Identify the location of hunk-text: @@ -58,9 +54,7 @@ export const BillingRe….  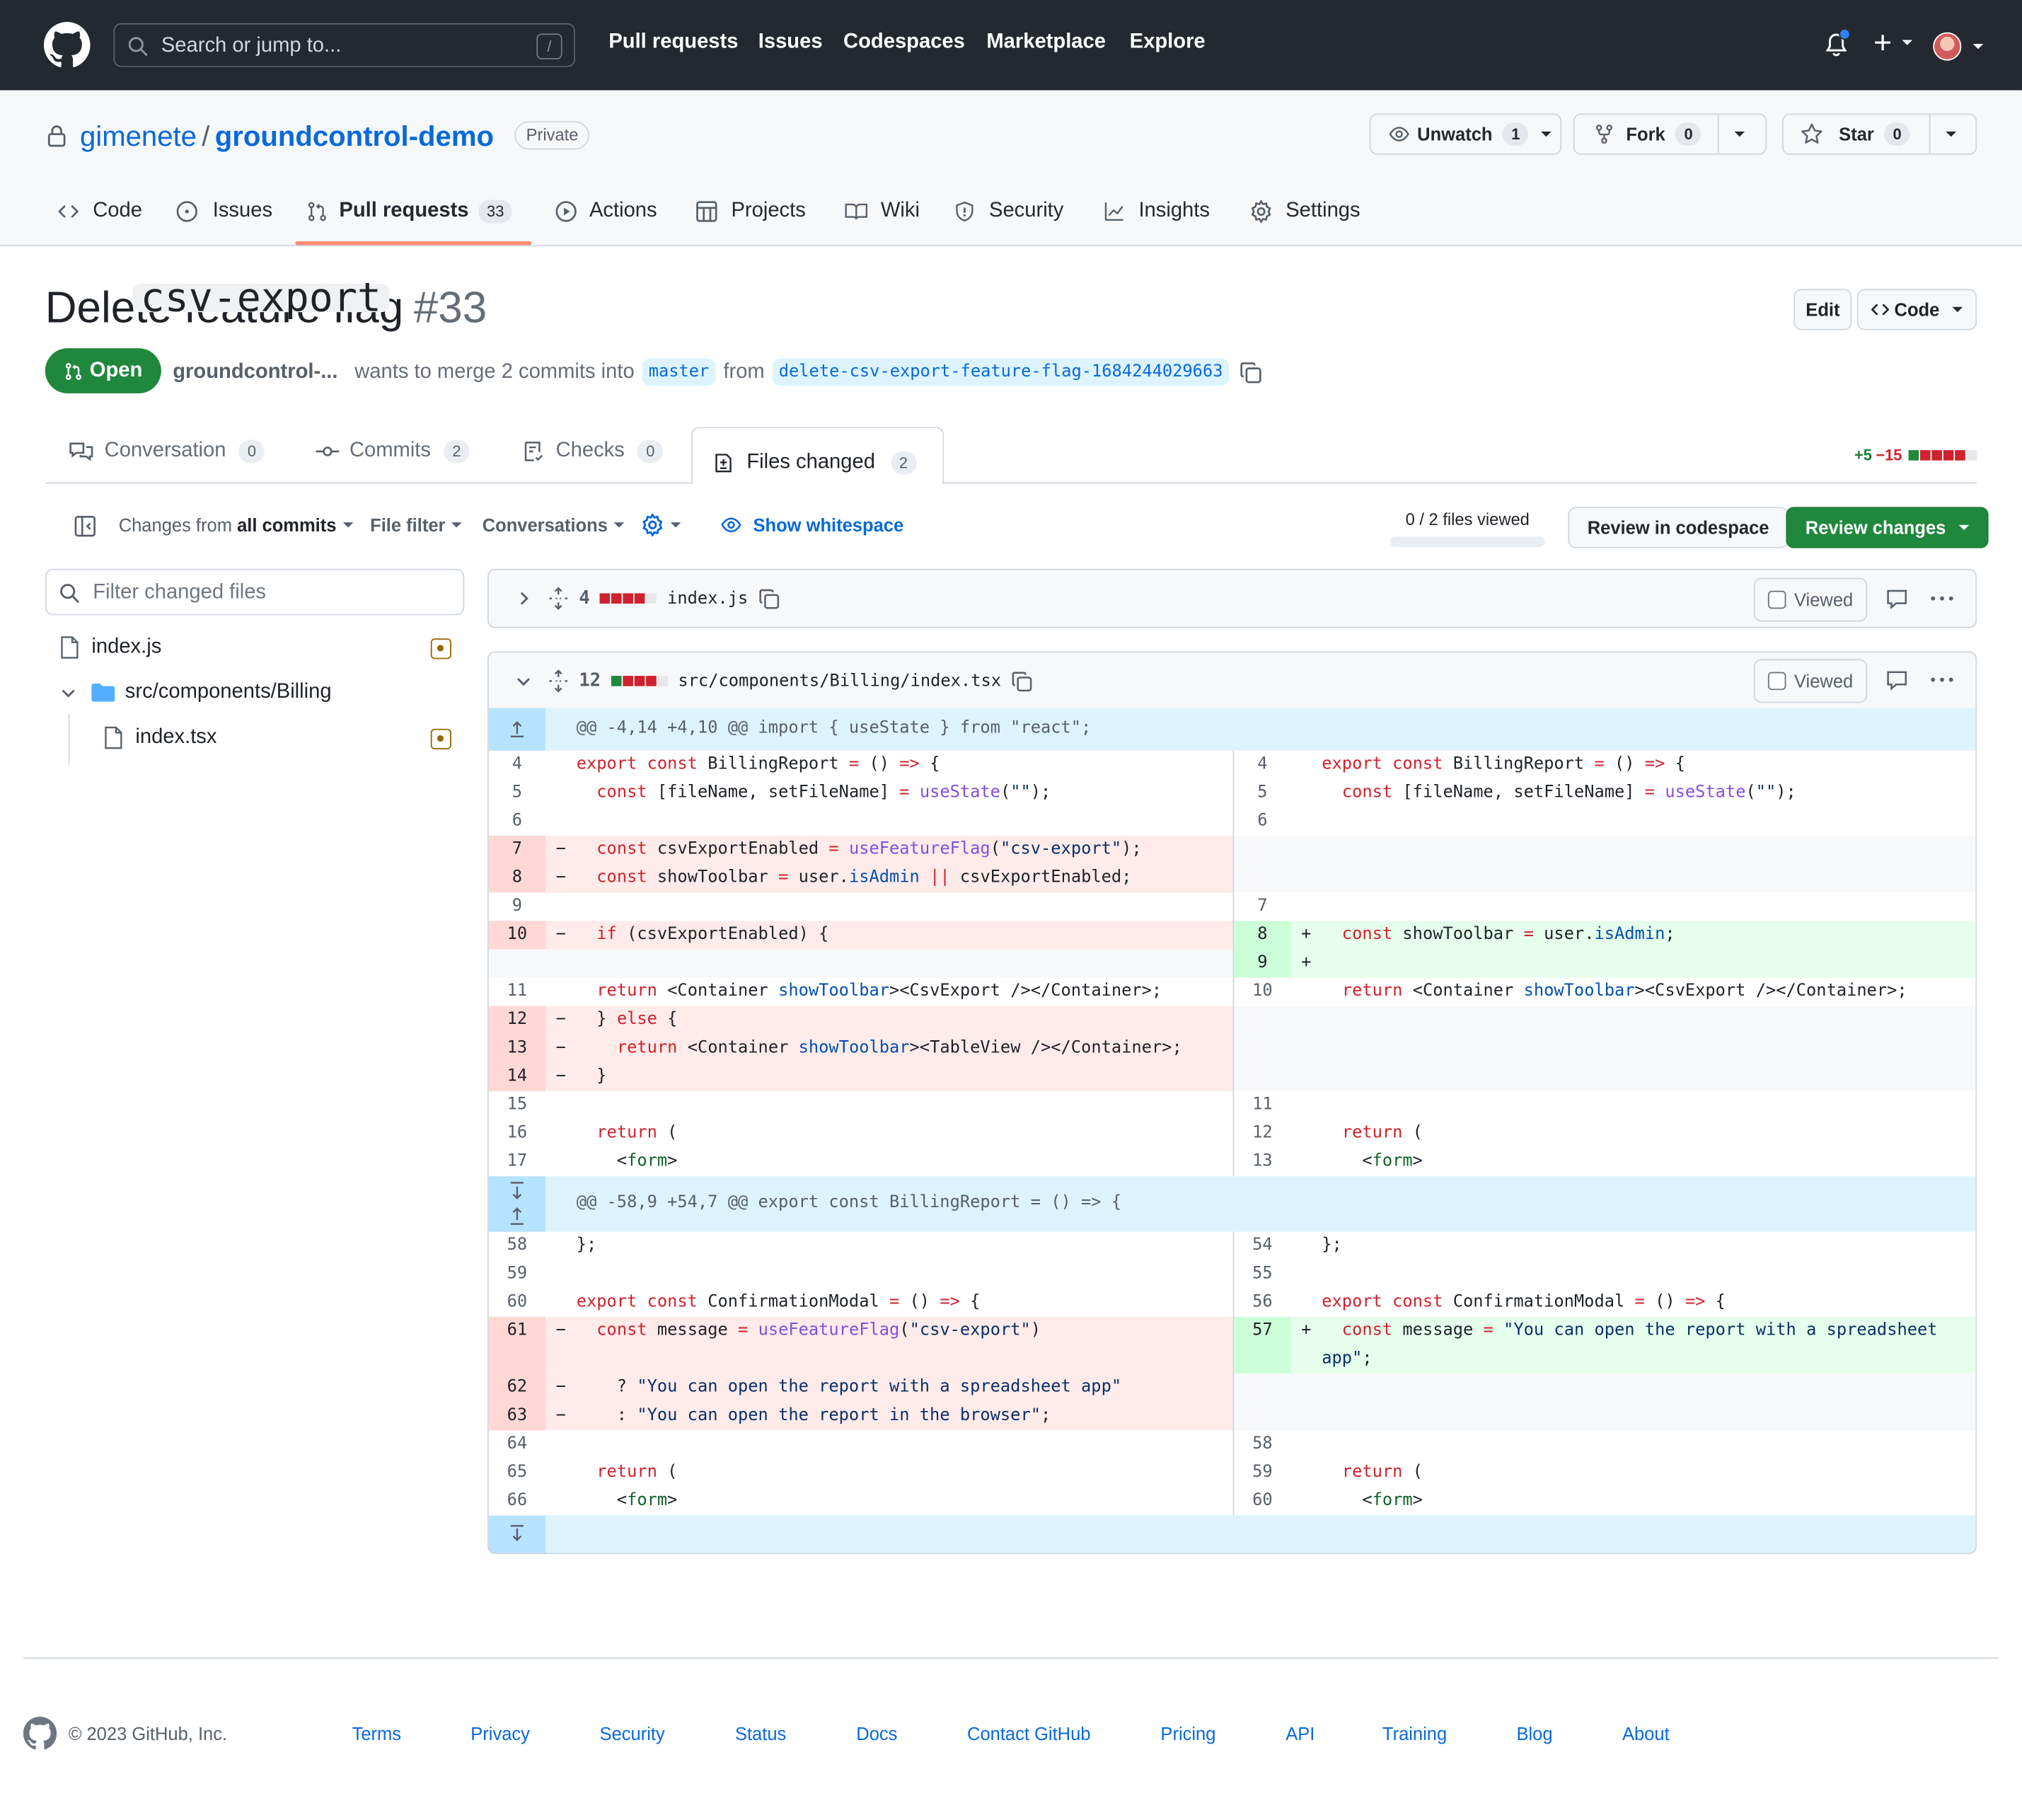
(849, 1202).